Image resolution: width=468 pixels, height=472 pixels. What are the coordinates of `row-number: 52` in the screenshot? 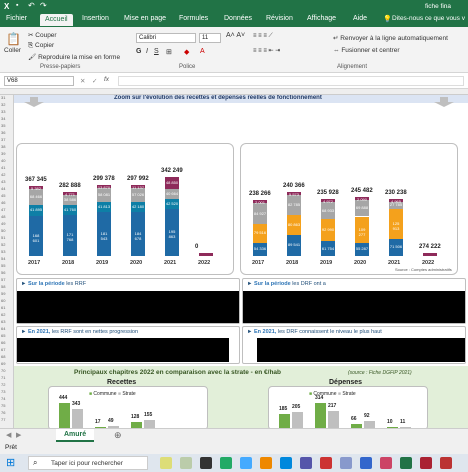 It's located at (3, 244).